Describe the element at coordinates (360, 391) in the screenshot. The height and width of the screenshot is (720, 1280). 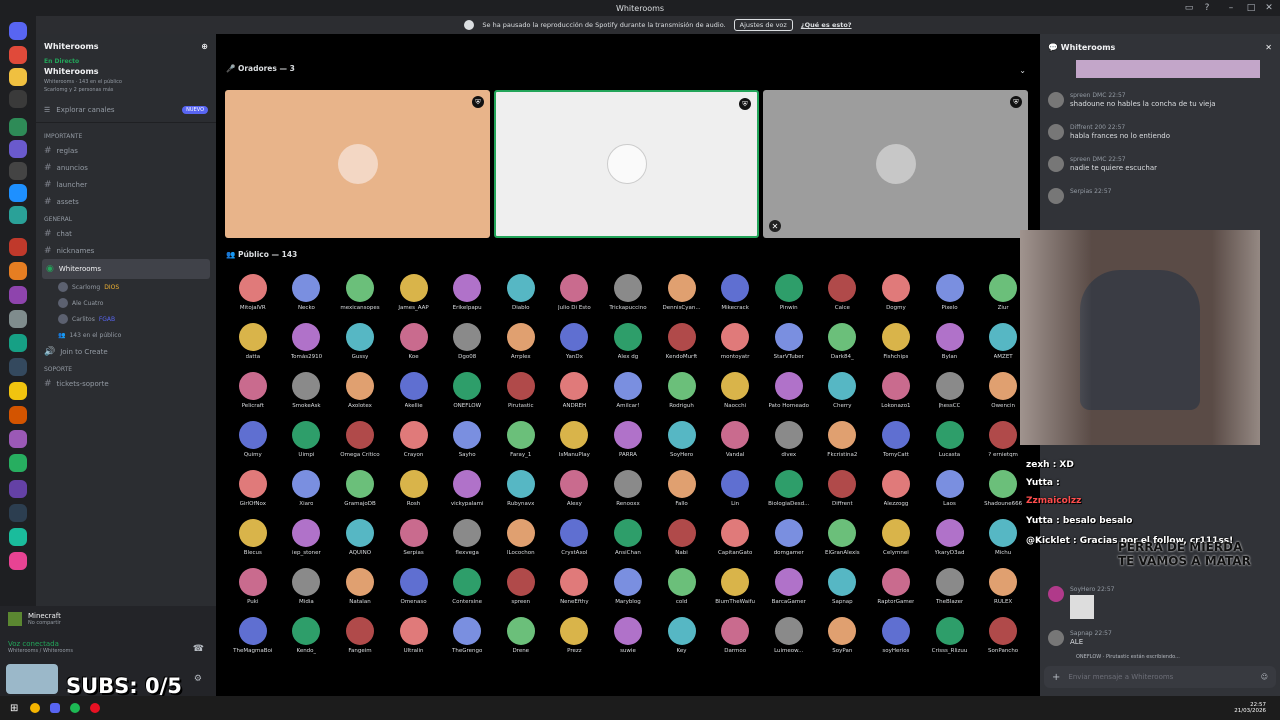
I see `audience-member: Axolotex` at that location.